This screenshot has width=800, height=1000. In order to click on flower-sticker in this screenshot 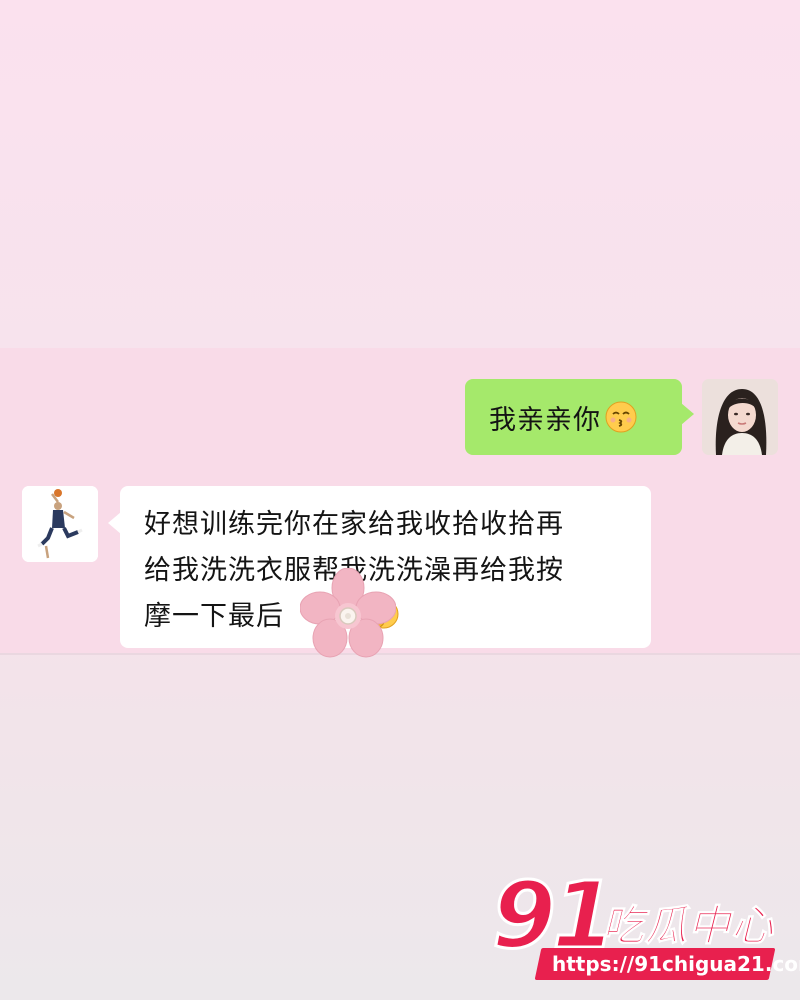, I will do `click(348, 613)`.